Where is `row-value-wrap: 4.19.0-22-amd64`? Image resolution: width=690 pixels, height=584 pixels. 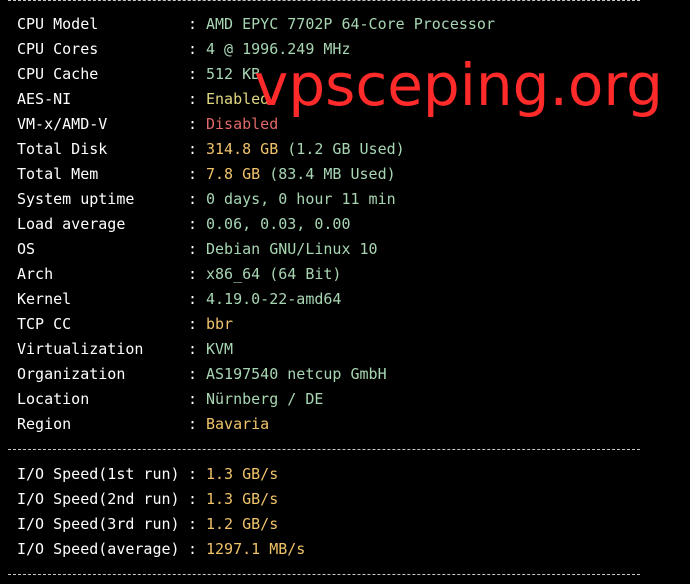 row-value-wrap: 4.19.0-22-amd64 is located at coordinates (273, 299).